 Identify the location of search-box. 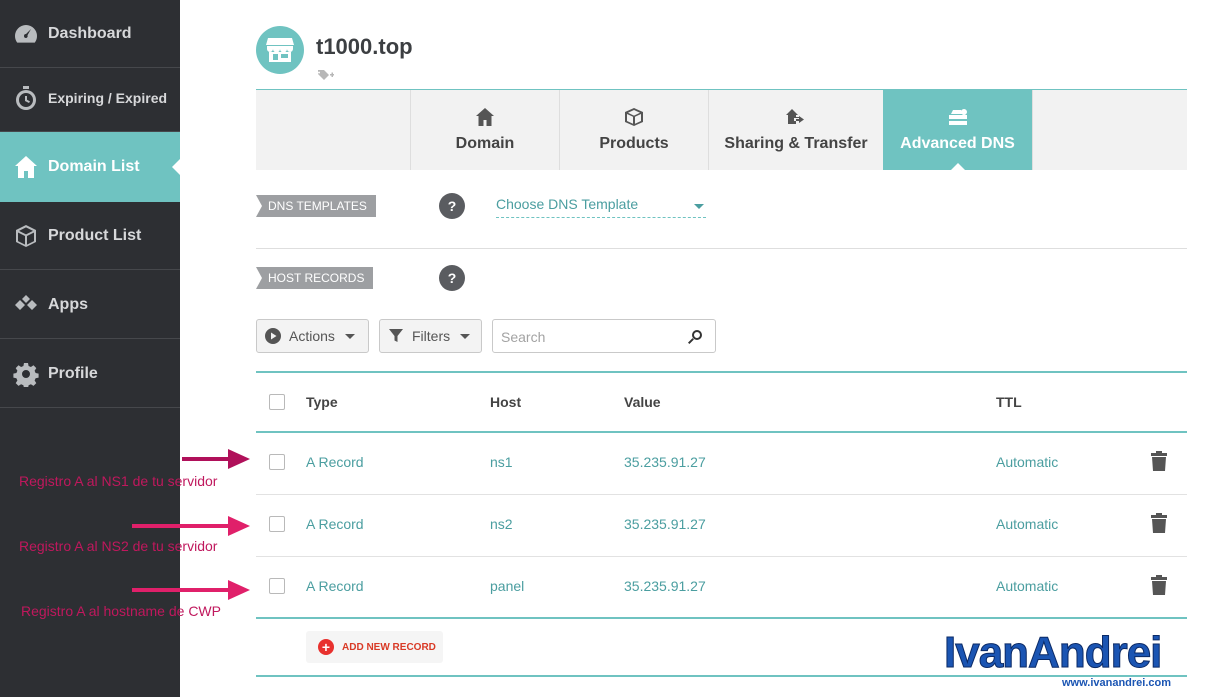
(604, 336).